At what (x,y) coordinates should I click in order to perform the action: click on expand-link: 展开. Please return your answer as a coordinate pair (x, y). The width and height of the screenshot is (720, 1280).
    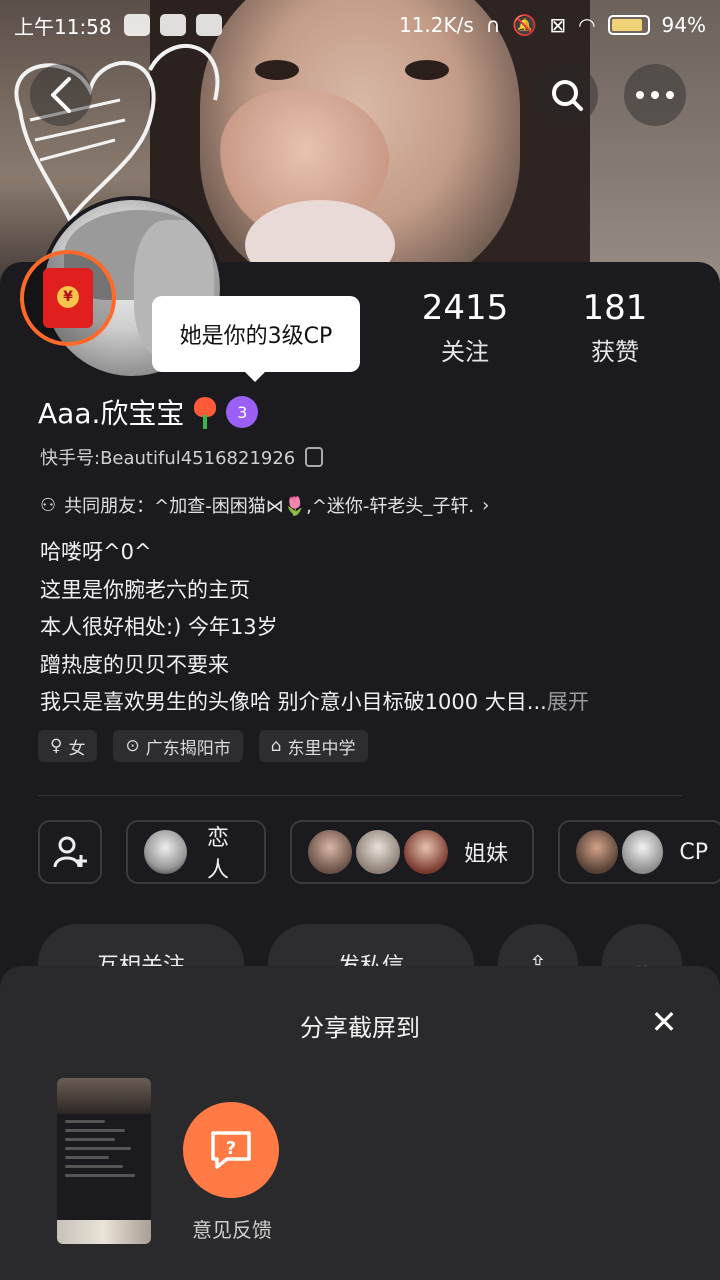
    Looking at the image, I should click on (568, 702).